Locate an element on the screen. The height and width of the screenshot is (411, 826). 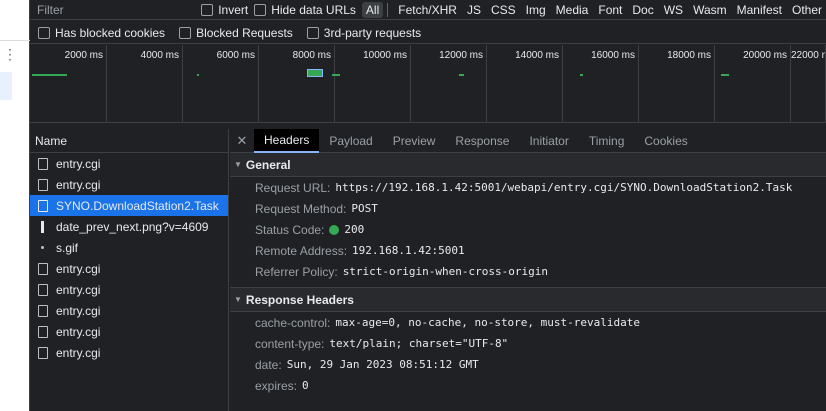
request-row: date_prev_next.png?v=4609 is located at coordinates (129, 226).